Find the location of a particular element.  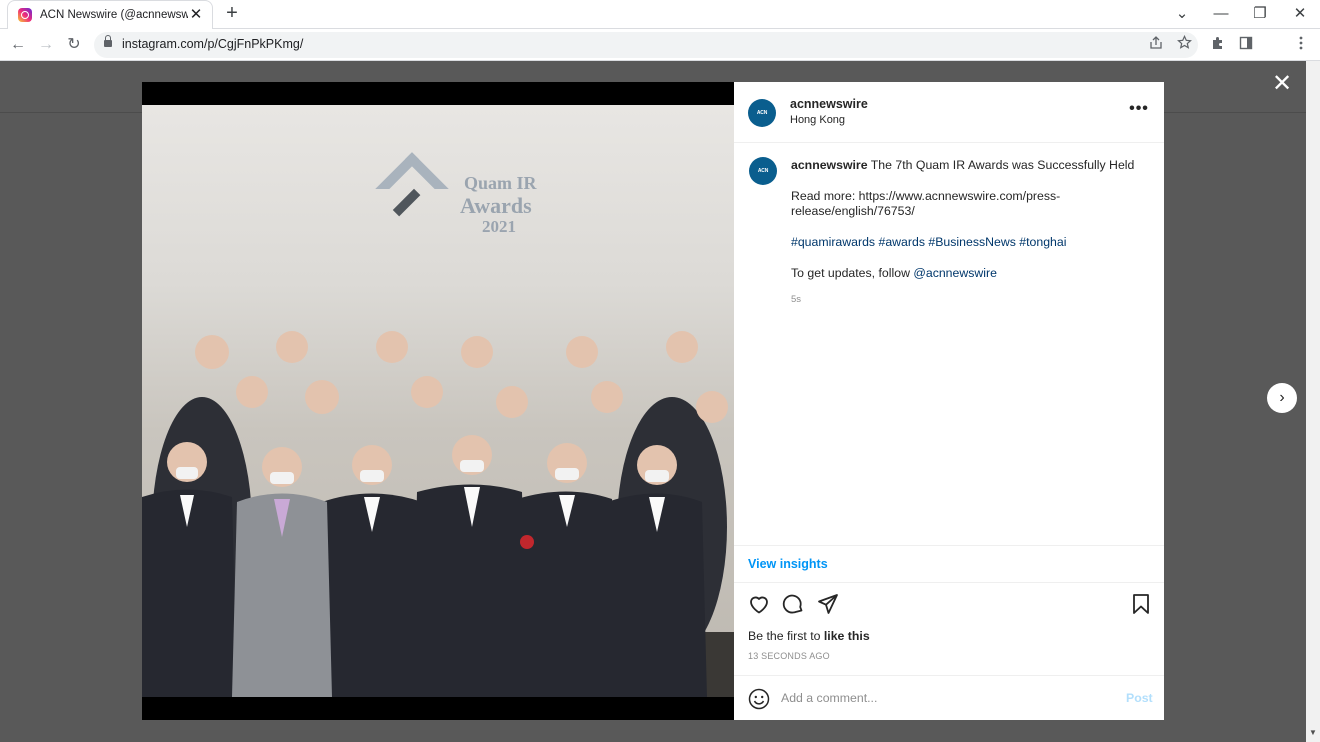

like-heart-icon is located at coordinates (760, 605).